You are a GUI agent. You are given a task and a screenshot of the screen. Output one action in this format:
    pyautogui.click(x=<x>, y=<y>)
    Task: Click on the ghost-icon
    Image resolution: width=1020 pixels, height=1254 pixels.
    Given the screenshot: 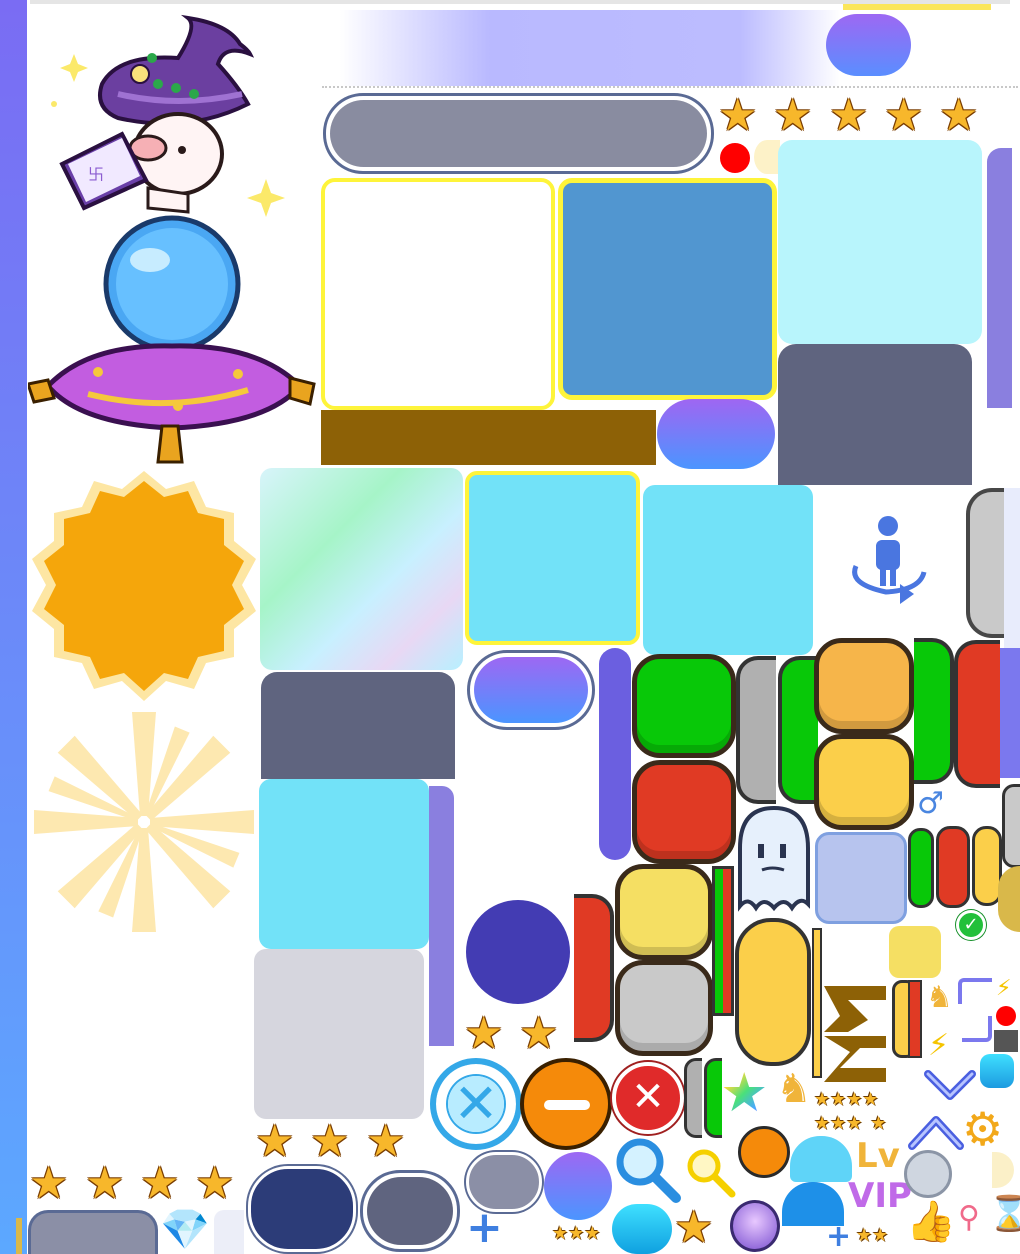 What is the action you would take?
    pyautogui.click(x=774, y=858)
    